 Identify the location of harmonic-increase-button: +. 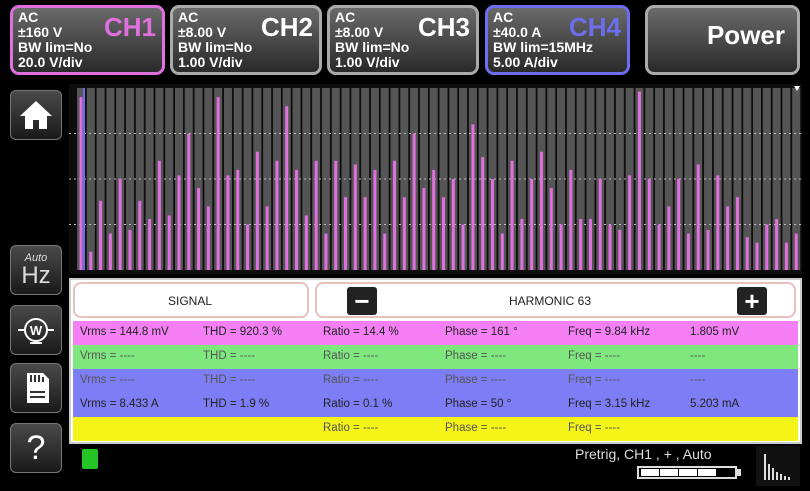
(752, 301).